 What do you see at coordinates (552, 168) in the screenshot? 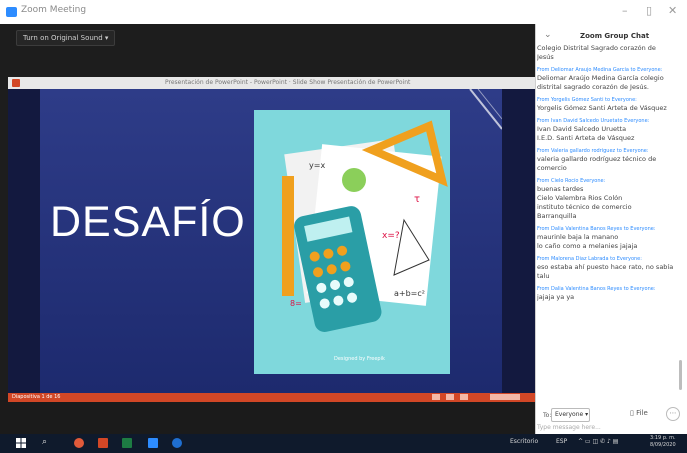
I see `message-line: comercio` at bounding box center [552, 168].